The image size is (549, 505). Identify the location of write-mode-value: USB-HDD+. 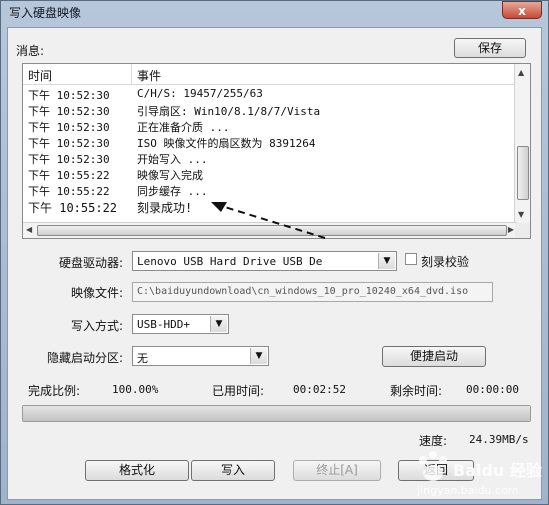
(163, 324).